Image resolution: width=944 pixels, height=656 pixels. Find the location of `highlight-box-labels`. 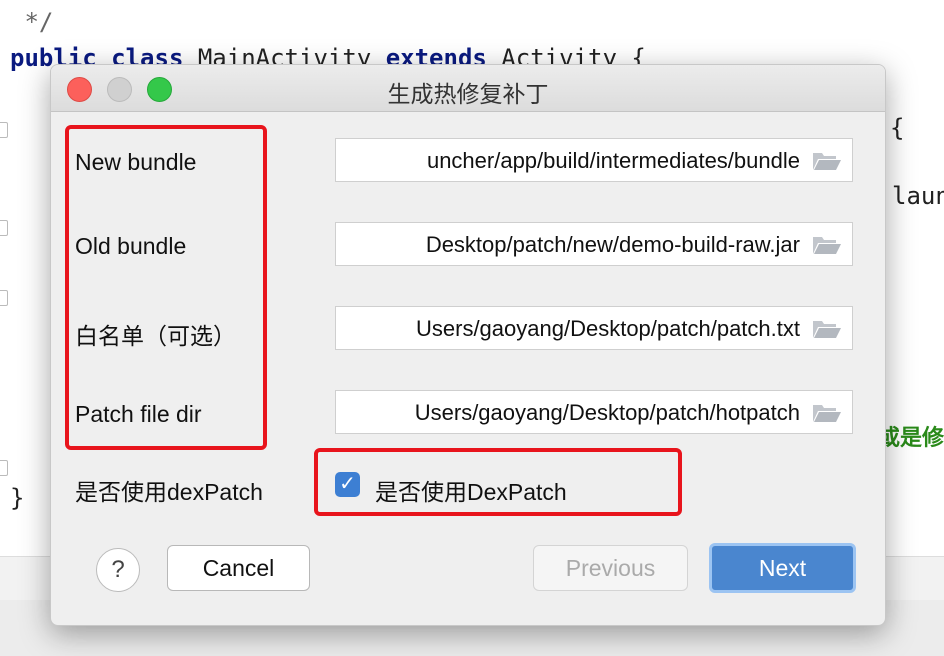

highlight-box-labels is located at coordinates (166, 287).